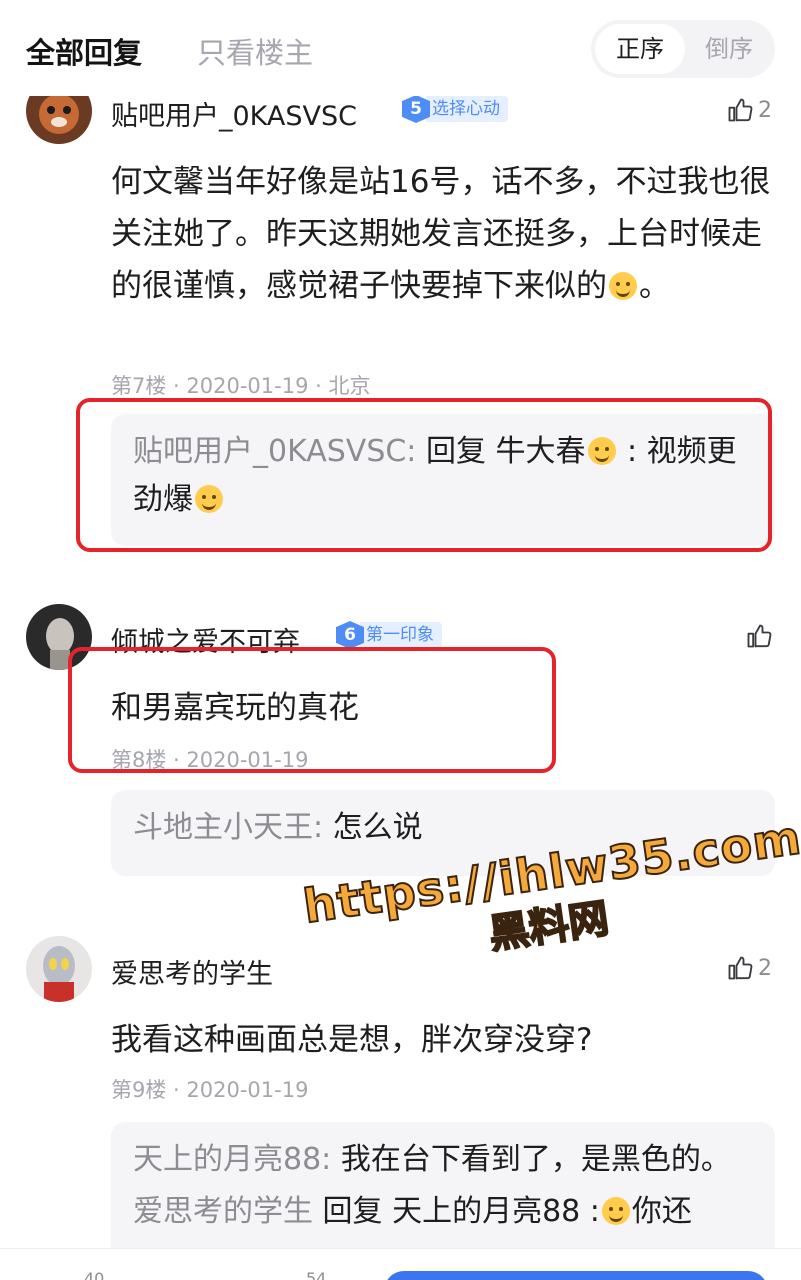 Image resolution: width=801 pixels, height=1280 pixels. Describe the element at coordinates (205, 639) in the screenshot. I see `comment-username: 倾城之爱不可弃` at that location.